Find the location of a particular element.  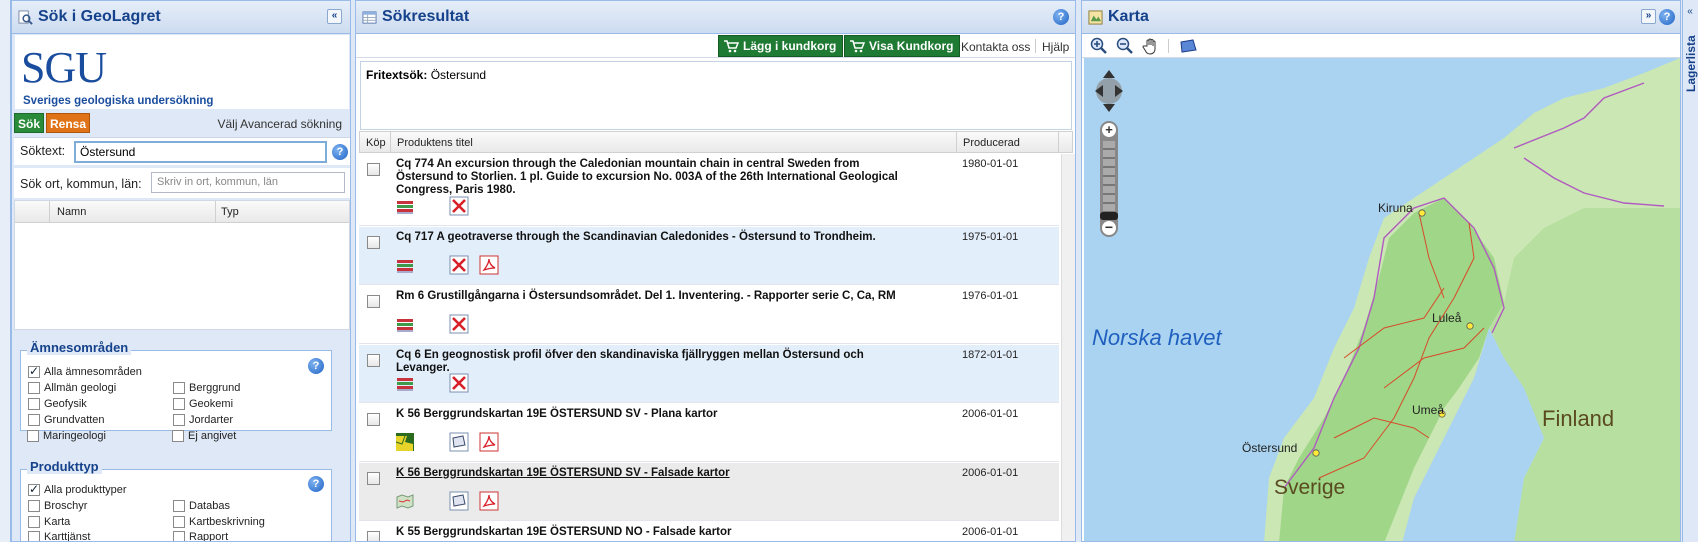

product-all-checkbox: Alla produkttyper is located at coordinates (77, 489).